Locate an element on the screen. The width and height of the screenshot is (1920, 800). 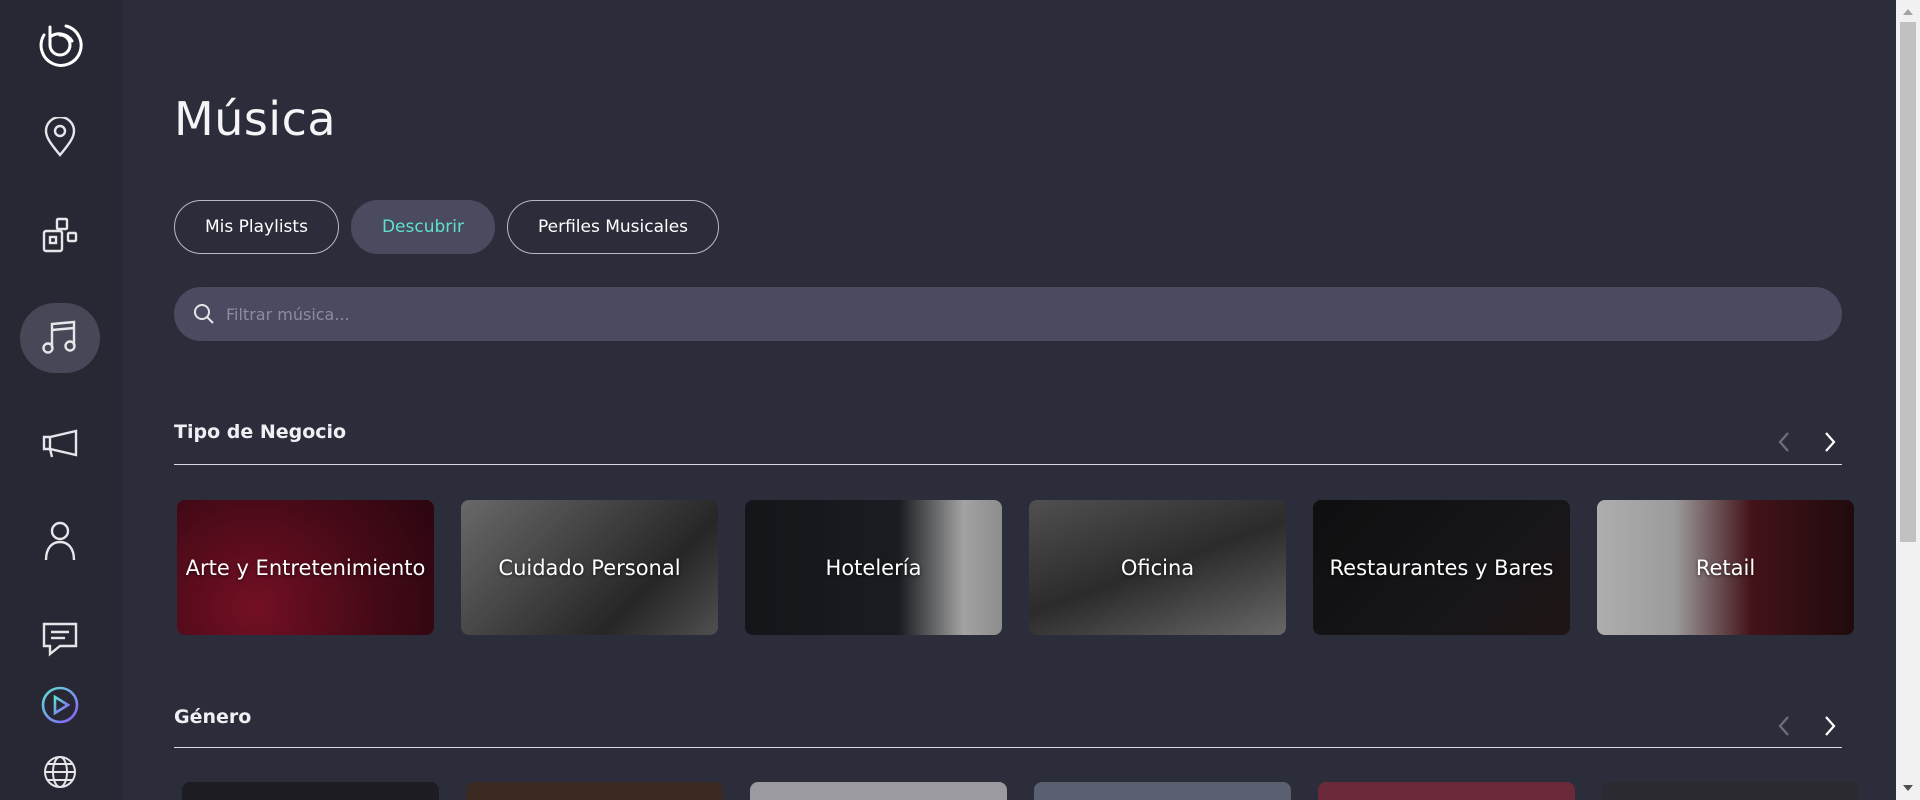
location-pin-icon is located at coordinates (60, 137).